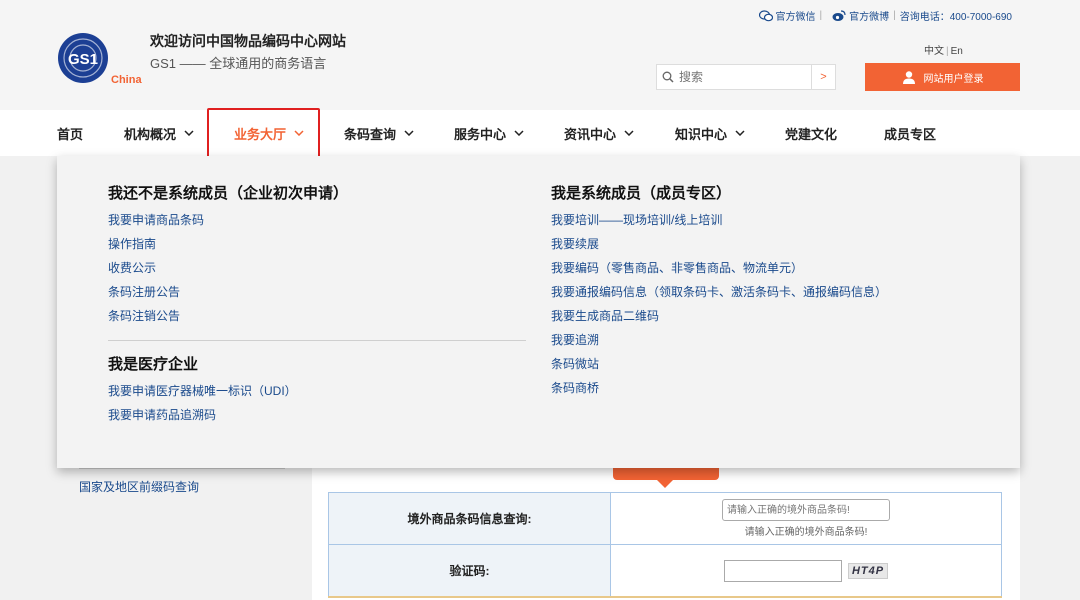 This screenshot has width=1080, height=600. Describe the element at coordinates (379, 133) in the screenshot. I see `nav-barcode-query: 条码查询` at that location.